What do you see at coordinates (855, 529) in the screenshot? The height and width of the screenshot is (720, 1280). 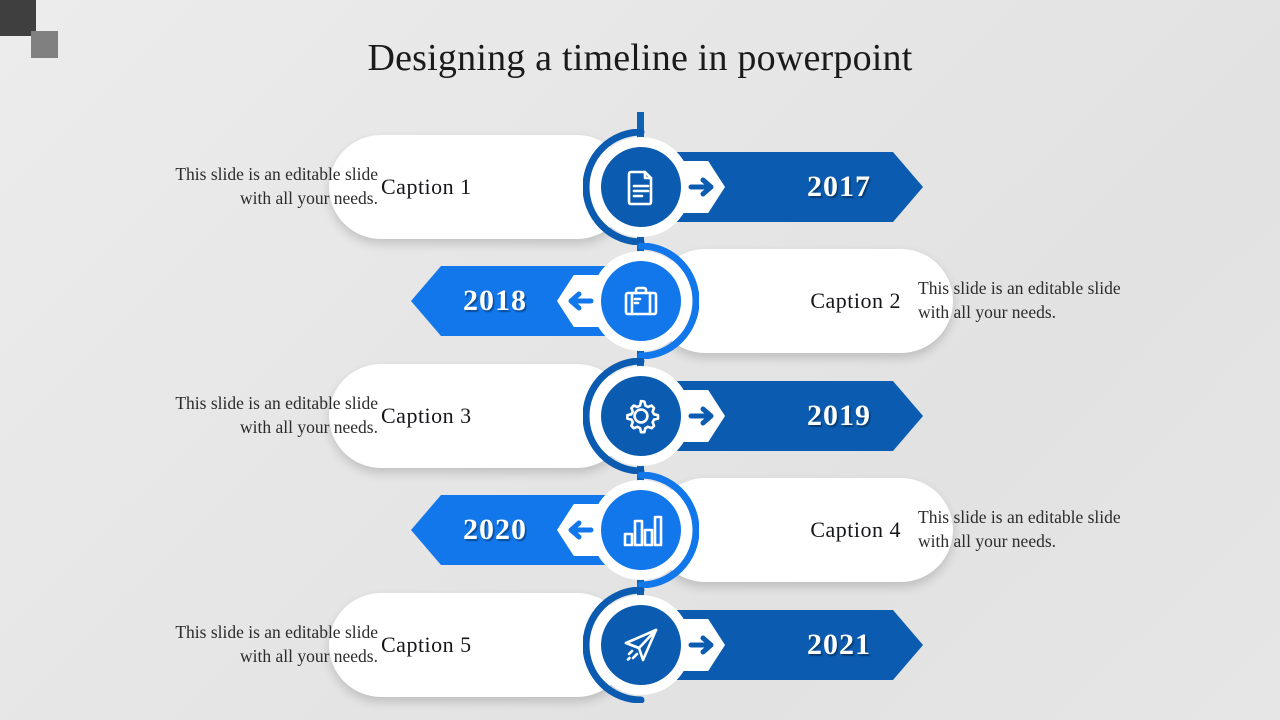 I see `caption-label: Caption 4` at bounding box center [855, 529].